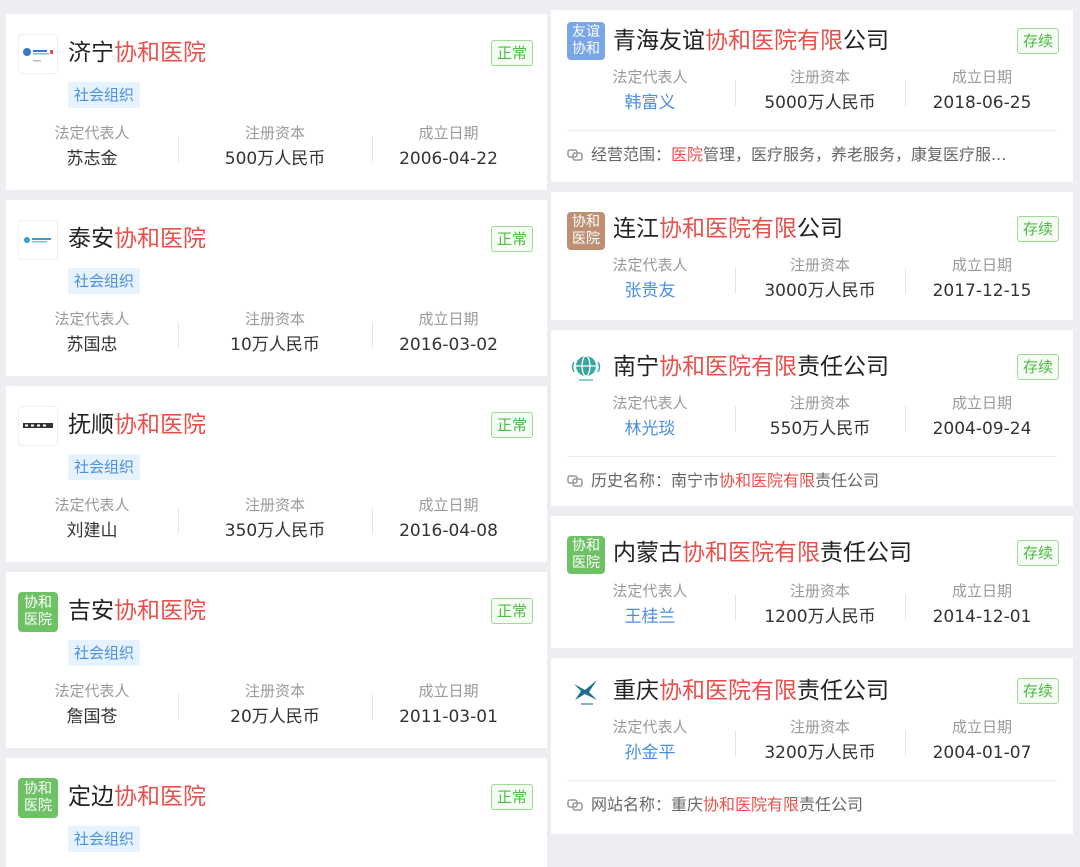  Describe the element at coordinates (812, 480) in the screenshot. I see `history-name-row: 历史名称：南宁市协和医院有限责任公司` at that location.